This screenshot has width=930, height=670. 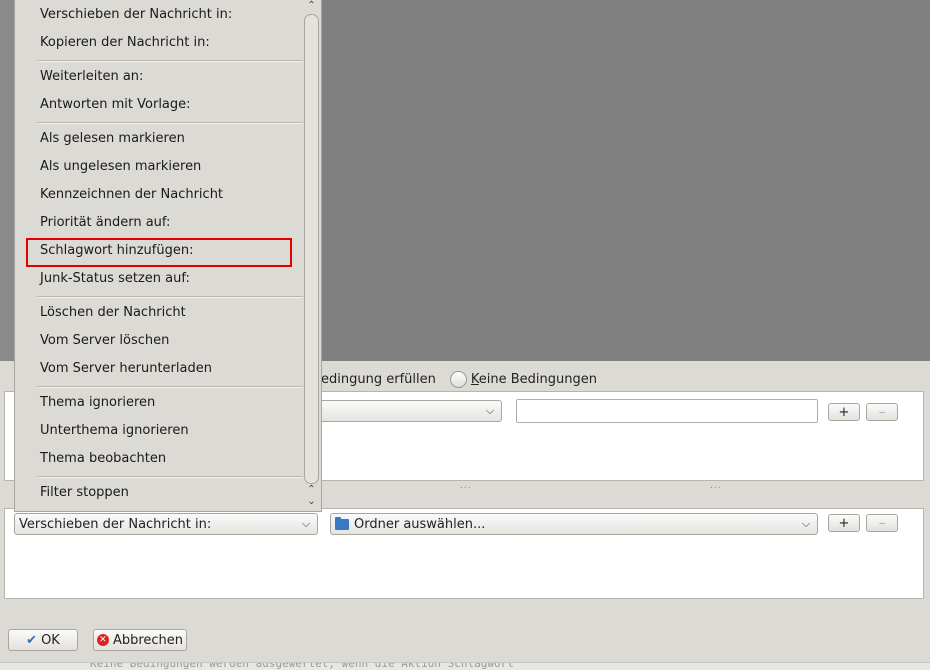 What do you see at coordinates (311, 249) in the screenshot?
I see `scrollbar-thumb` at bounding box center [311, 249].